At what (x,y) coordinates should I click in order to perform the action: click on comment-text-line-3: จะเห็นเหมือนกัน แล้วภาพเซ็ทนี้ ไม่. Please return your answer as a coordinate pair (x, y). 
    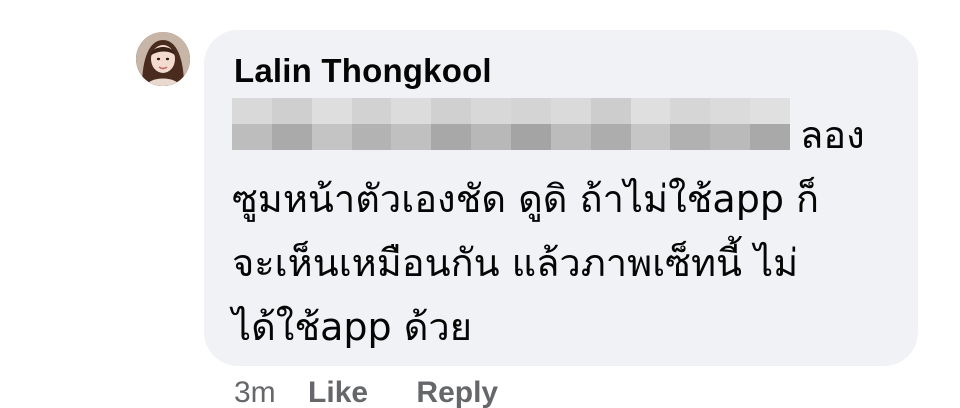
    Looking at the image, I should click on (515, 263).